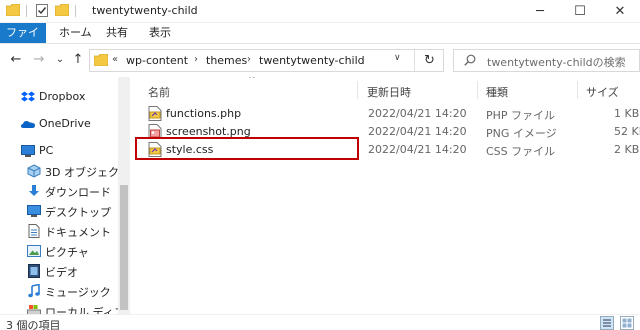 The width and height of the screenshot is (640, 330). What do you see at coordinates (34, 309) in the screenshot?
I see `local-disk-icon` at bounding box center [34, 309].